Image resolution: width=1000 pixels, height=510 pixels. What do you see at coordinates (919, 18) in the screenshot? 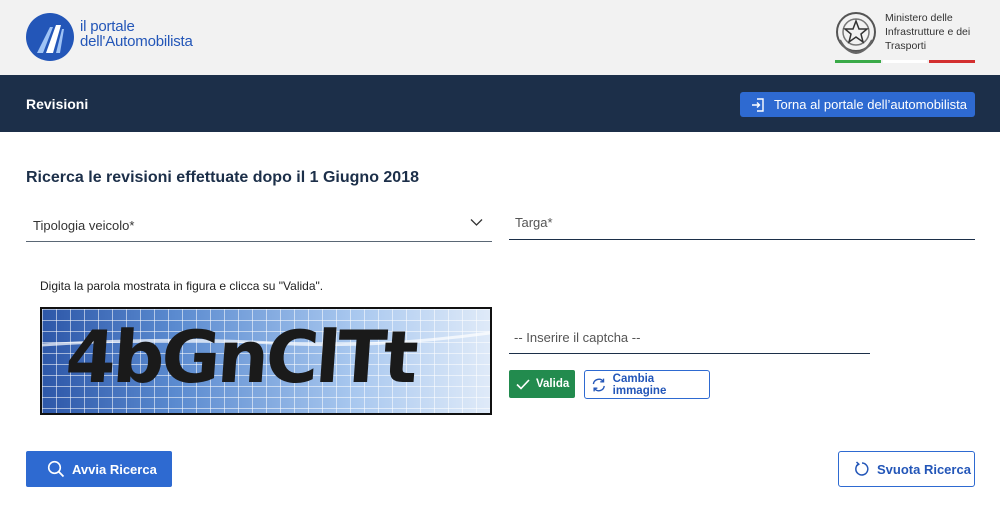
I see `ministry-line1: Ministero delle` at bounding box center [919, 18].